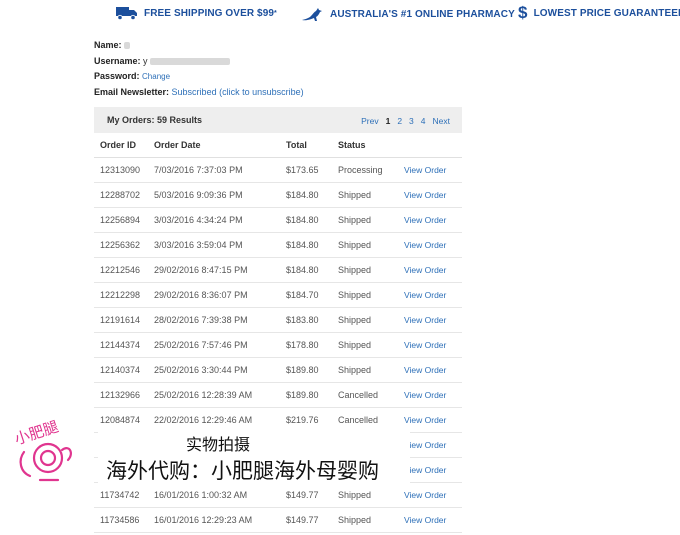 Image resolution: width=680 pixels, height=535 pixels. I want to click on pagination: Prev 1 2 3 4 Next, so click(405, 121).